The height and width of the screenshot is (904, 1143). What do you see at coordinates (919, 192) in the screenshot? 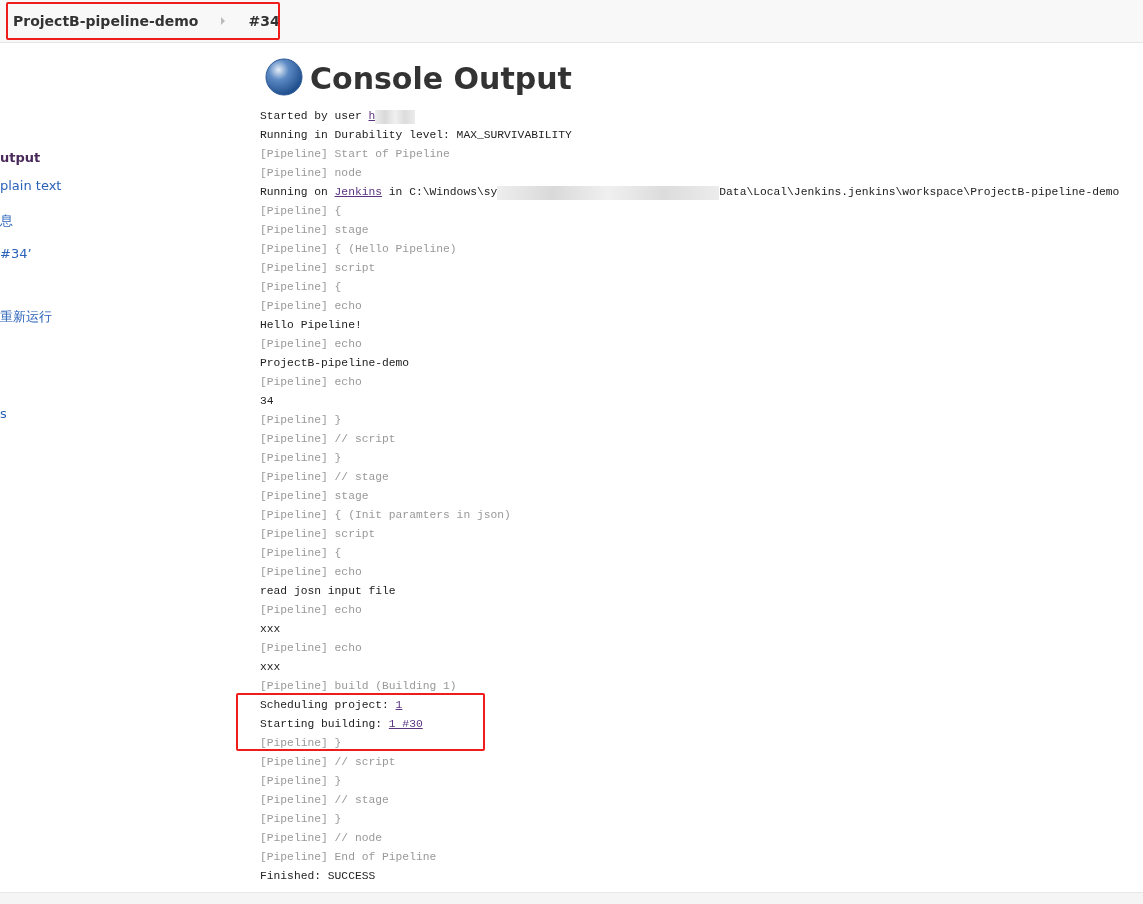
I see `console-text: Data\Local\Jenkins.jenkins\workspace\ProjectB-pipeline-demo` at bounding box center [919, 192].